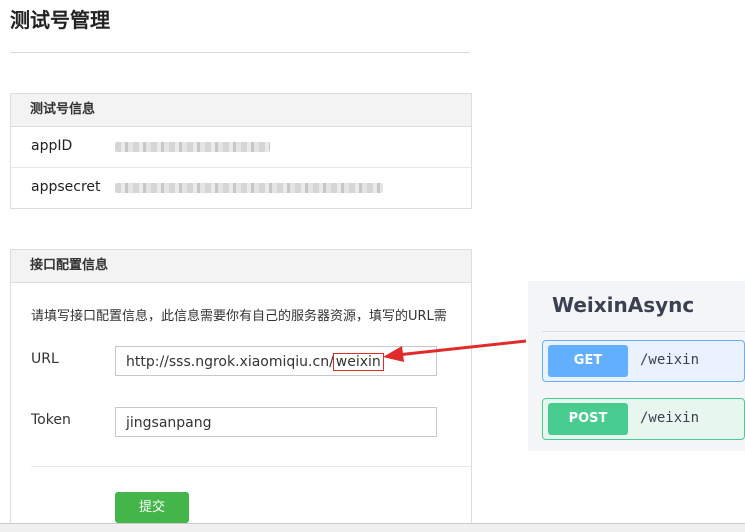  Describe the element at coordinates (461, 348) in the screenshot. I see `arrow-shaft` at that location.